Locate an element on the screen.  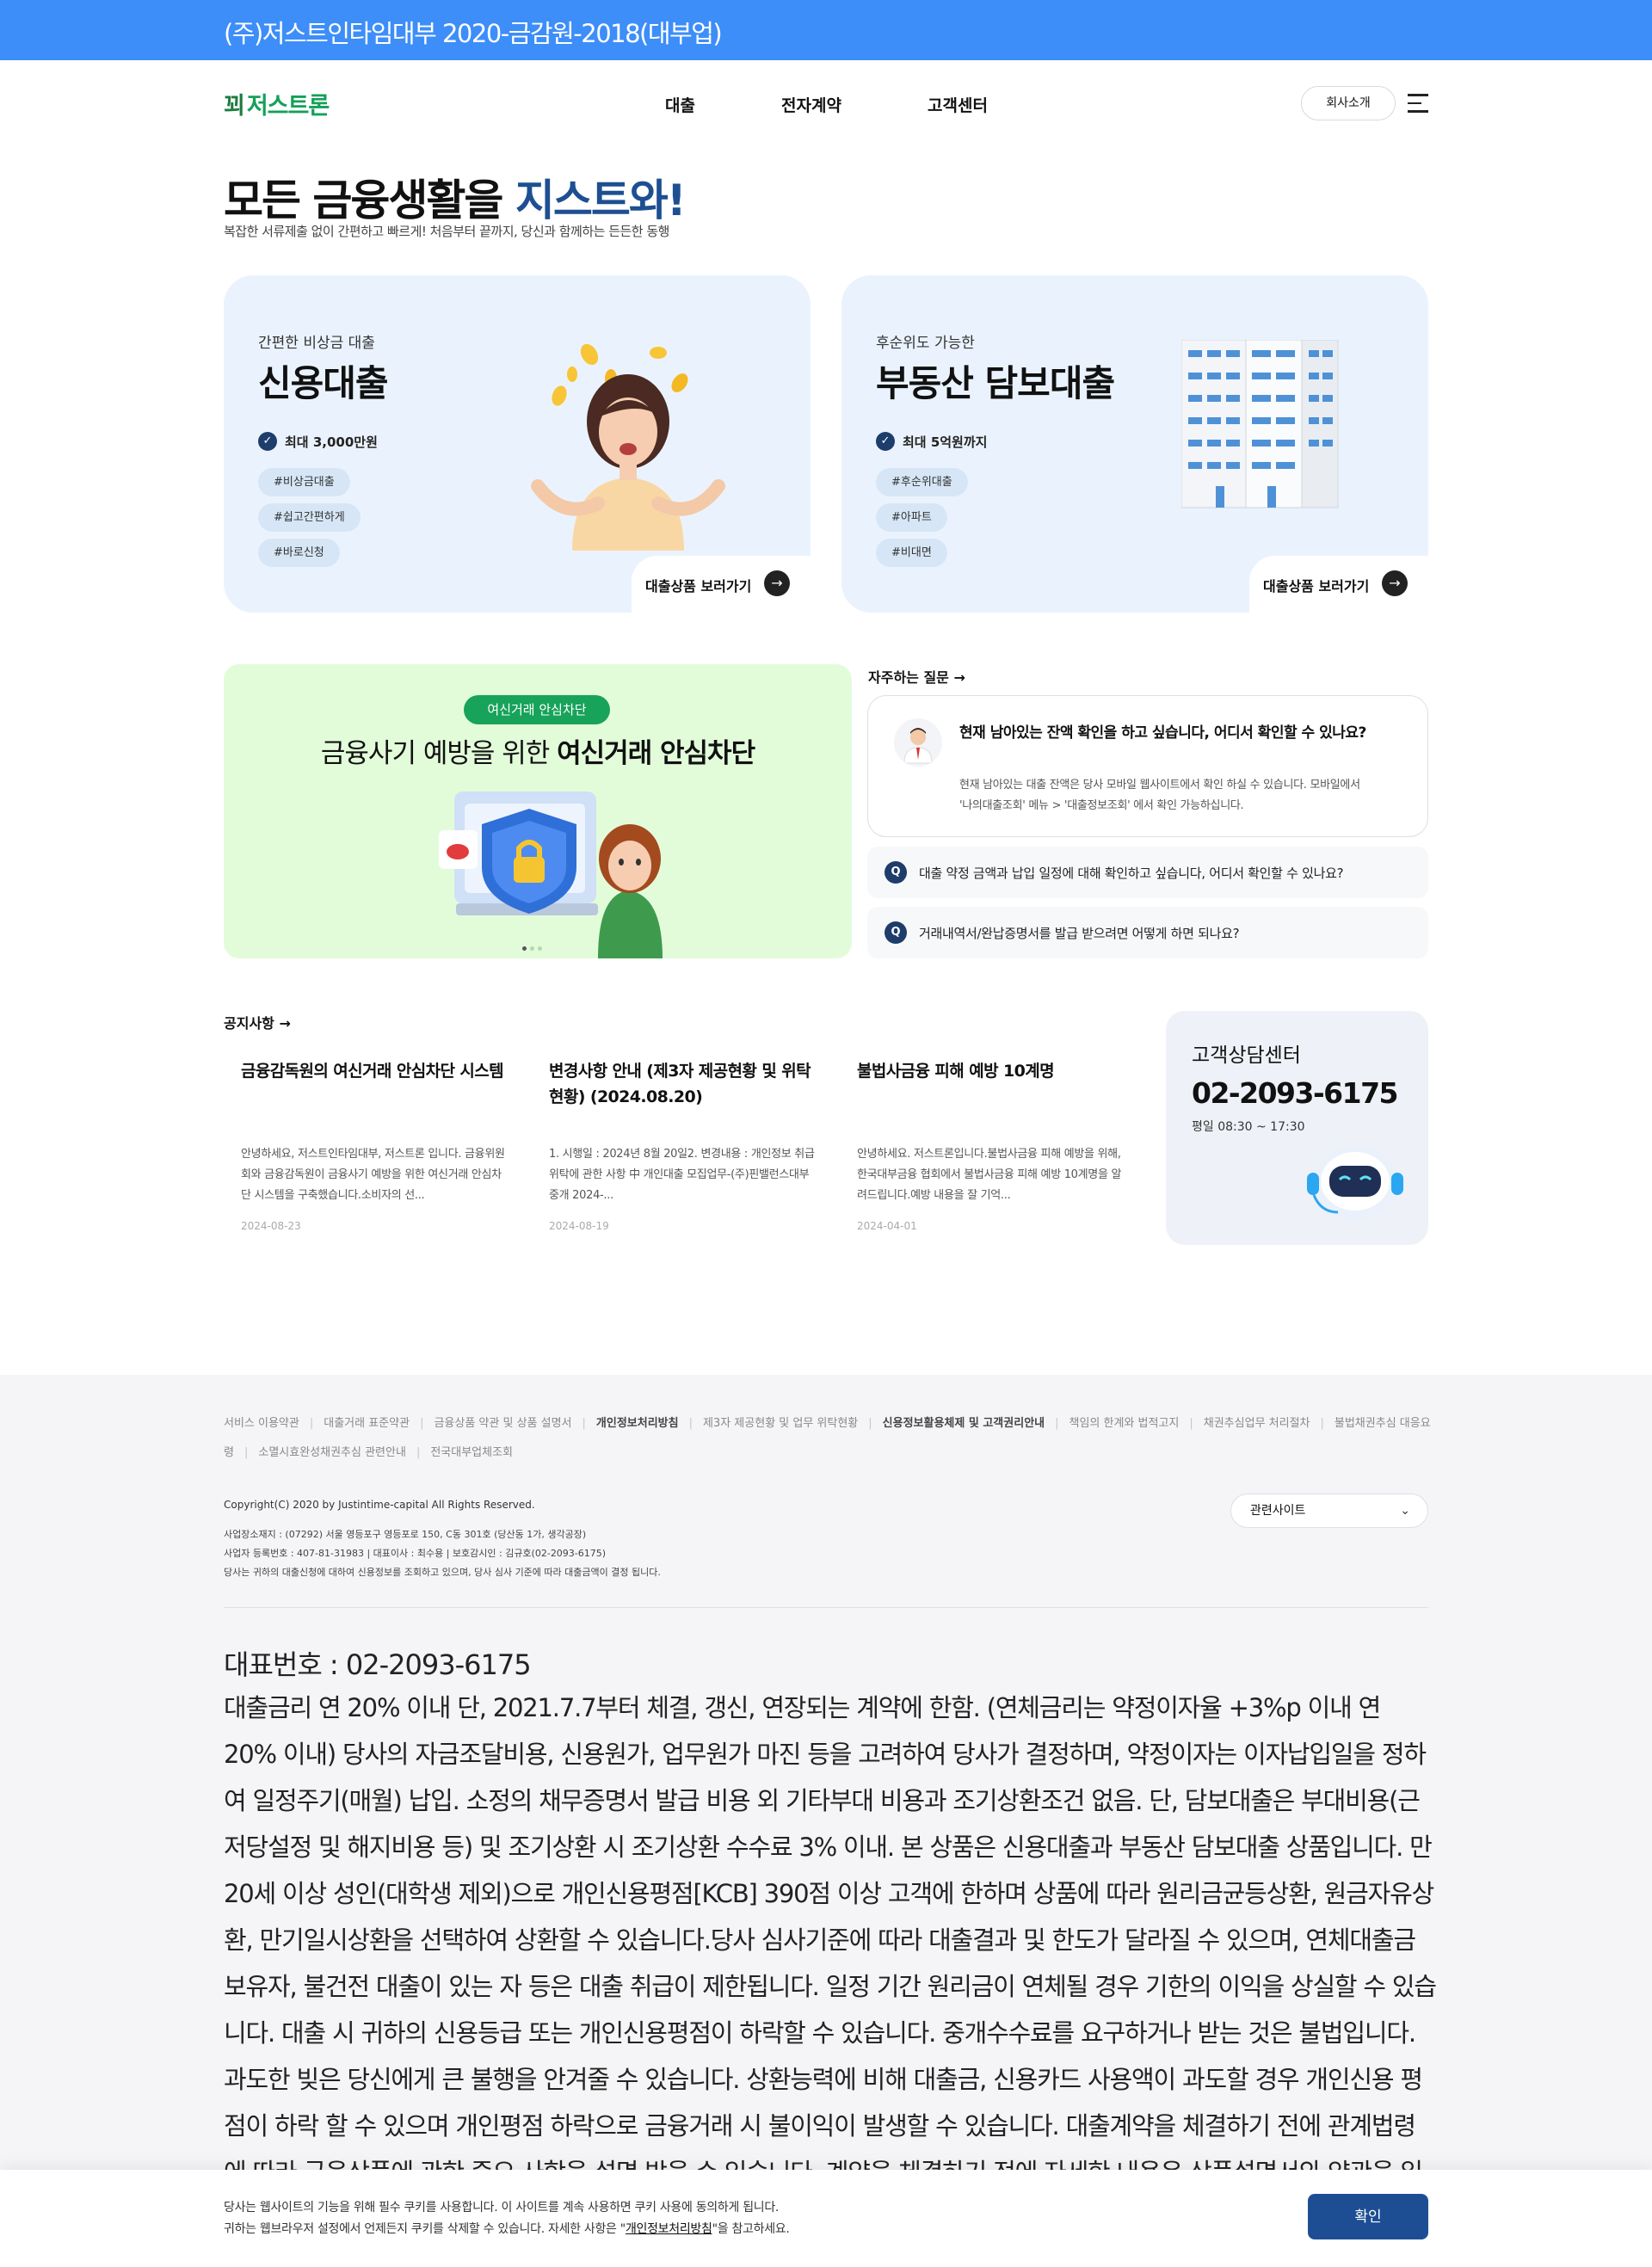
apartment-building-illustration is located at coordinates (1260, 424).